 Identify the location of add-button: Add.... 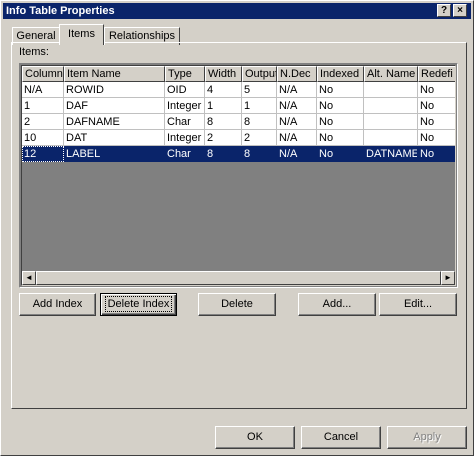
(337, 304).